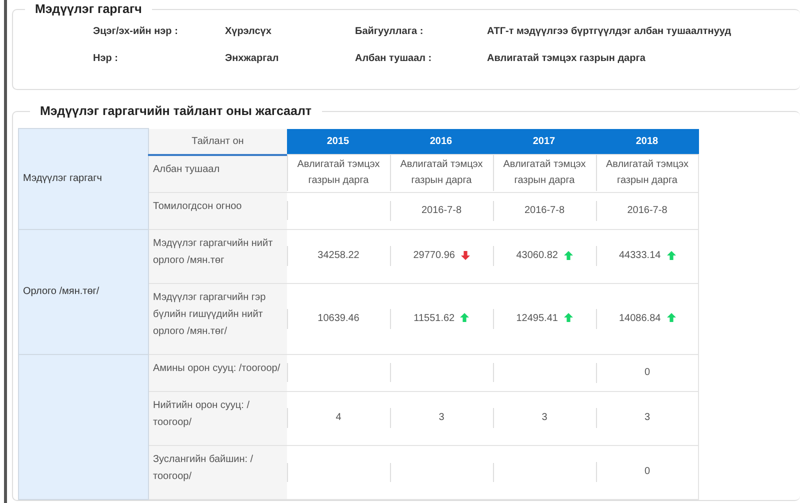 The width and height of the screenshot is (800, 503). I want to click on cell-value: 29770.96, so click(434, 255).